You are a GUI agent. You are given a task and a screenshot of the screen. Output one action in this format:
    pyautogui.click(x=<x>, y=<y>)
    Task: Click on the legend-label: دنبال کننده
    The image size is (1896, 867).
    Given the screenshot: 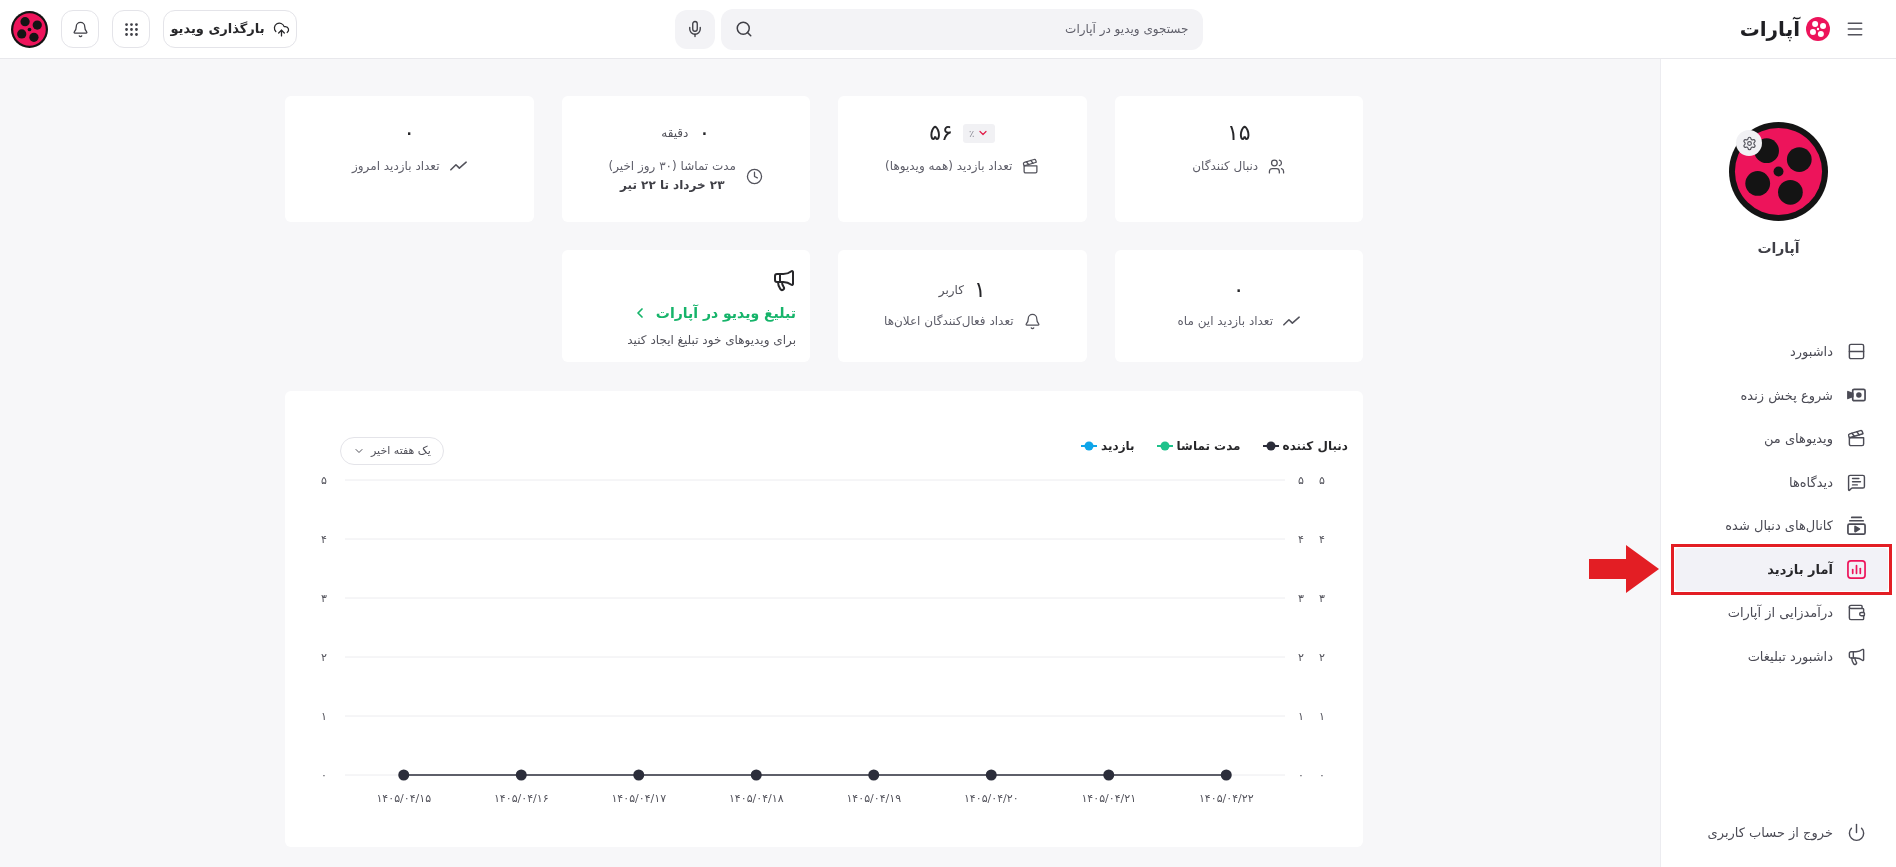 What is the action you would take?
    pyautogui.click(x=1315, y=446)
    